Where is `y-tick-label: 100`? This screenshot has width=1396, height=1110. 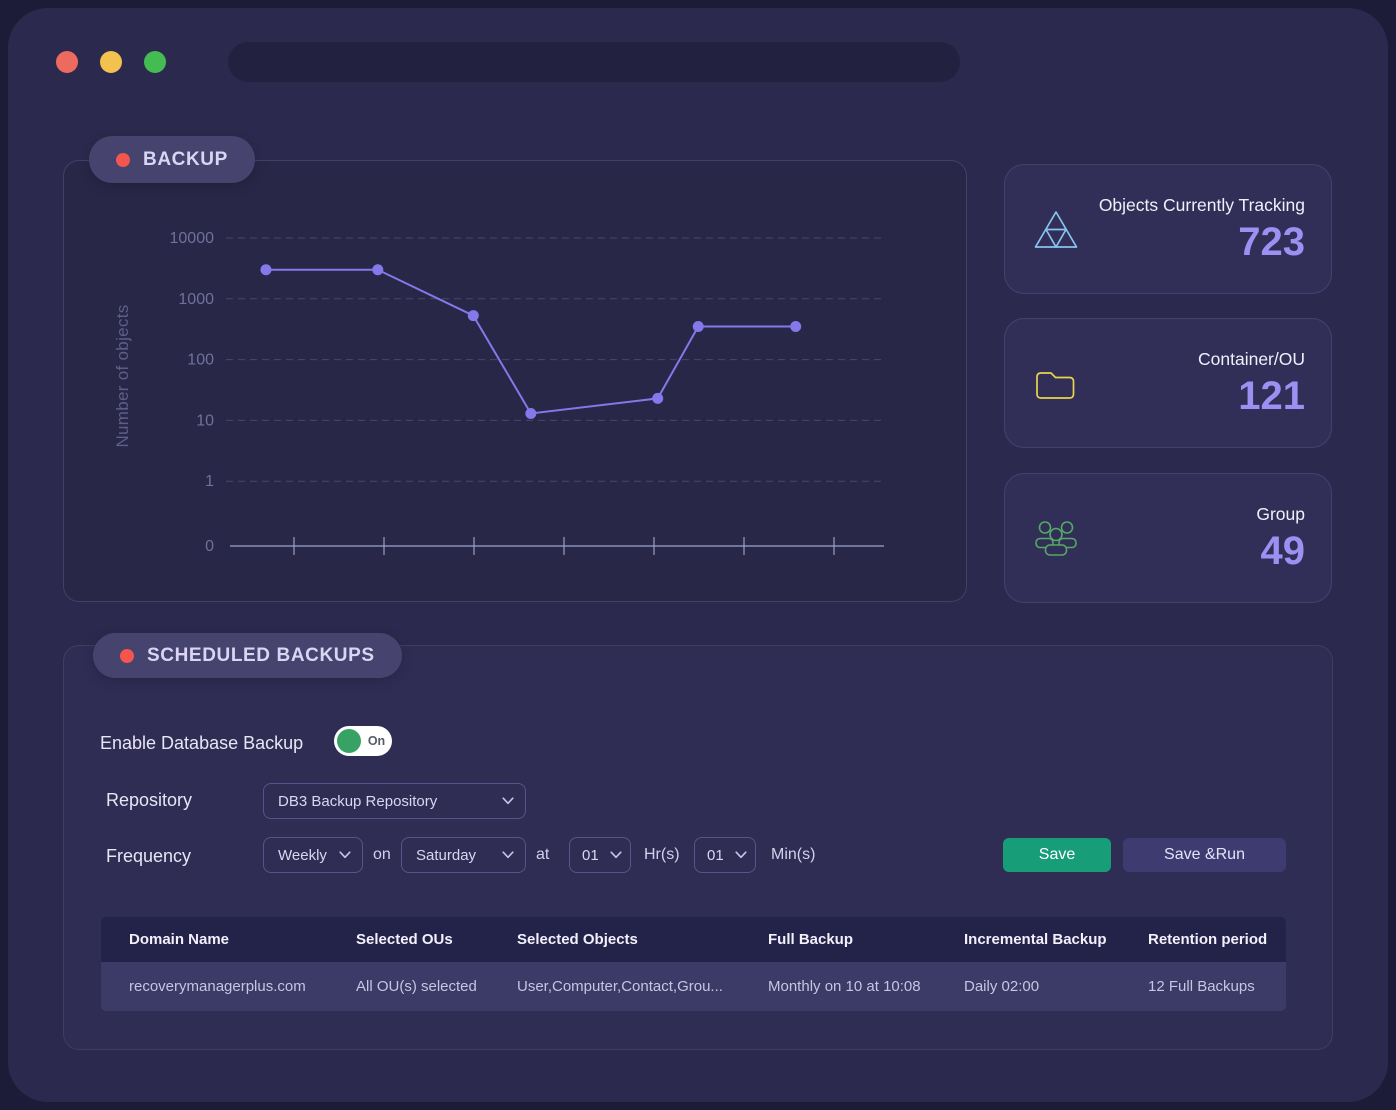 y-tick-label: 100 is located at coordinates (200, 360).